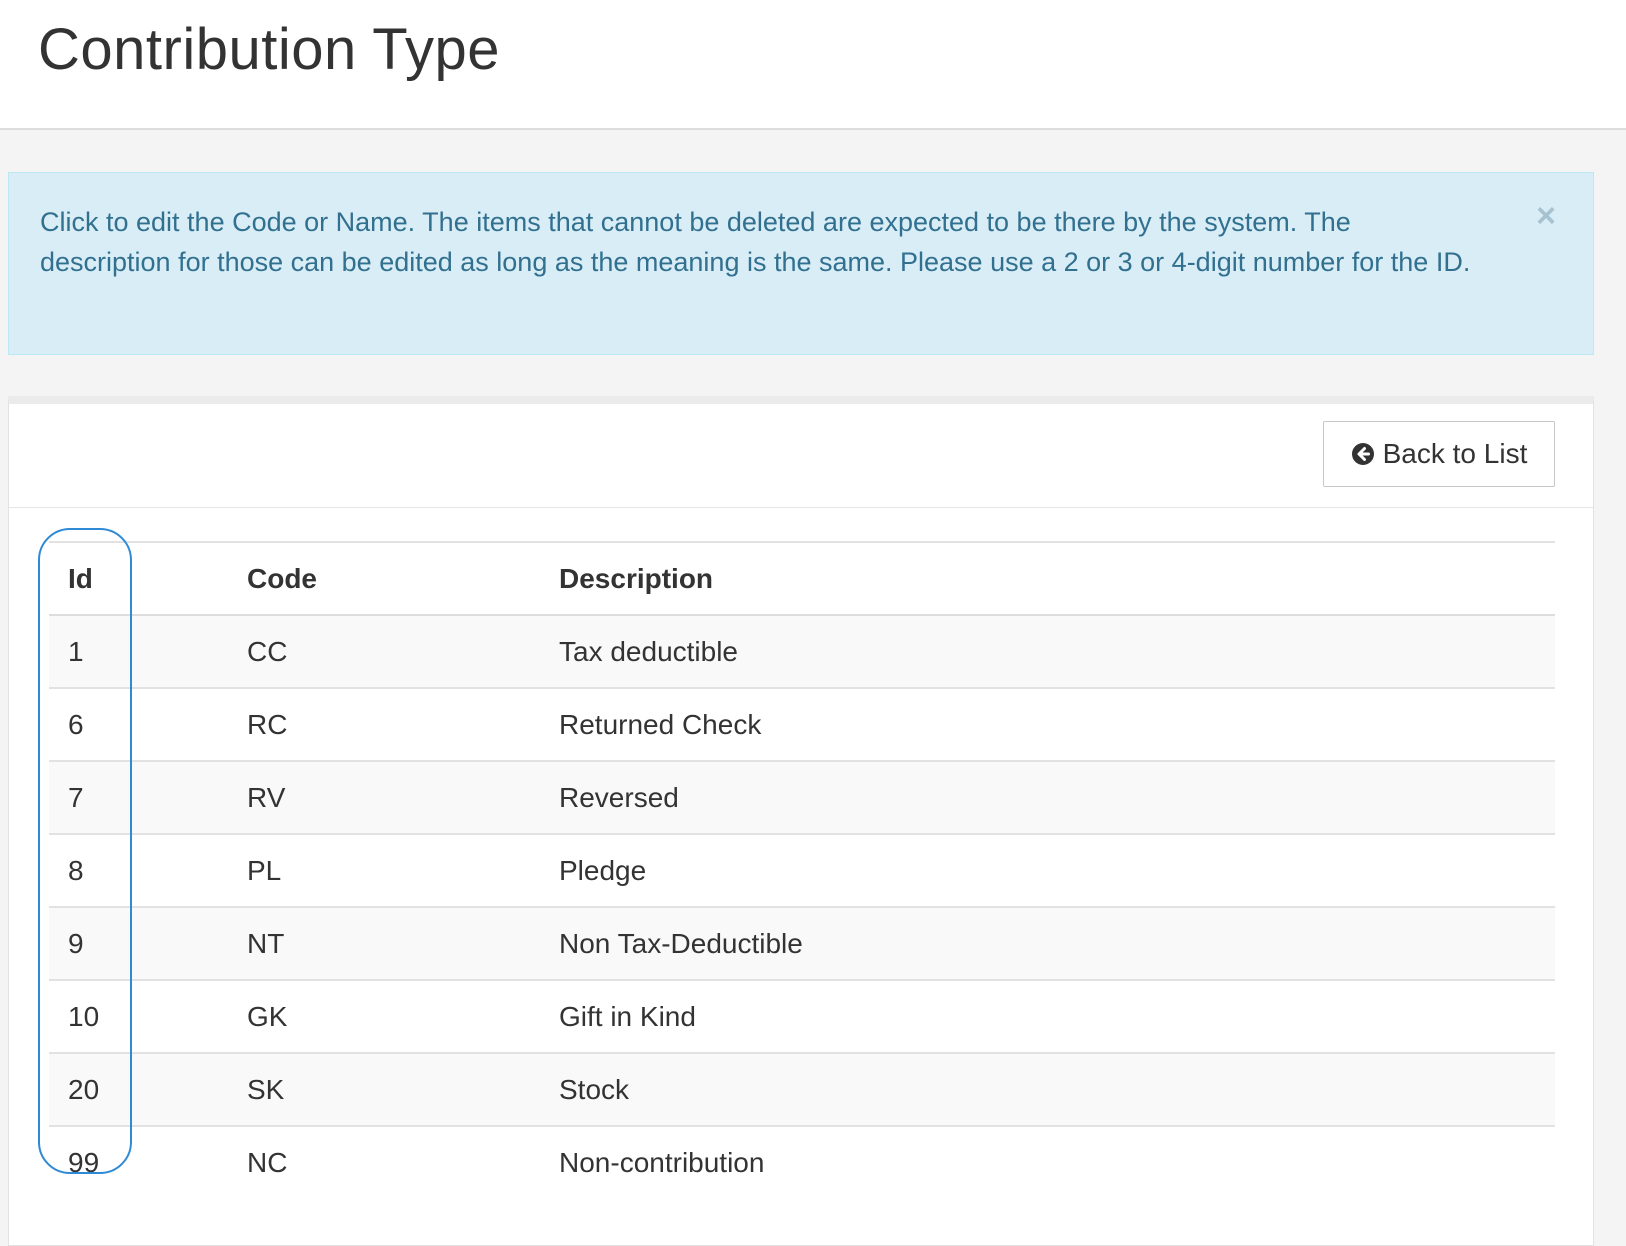 This screenshot has width=1626, height=1246. Describe the element at coordinates (403, 870) in the screenshot. I see `cell-code: PL` at that location.